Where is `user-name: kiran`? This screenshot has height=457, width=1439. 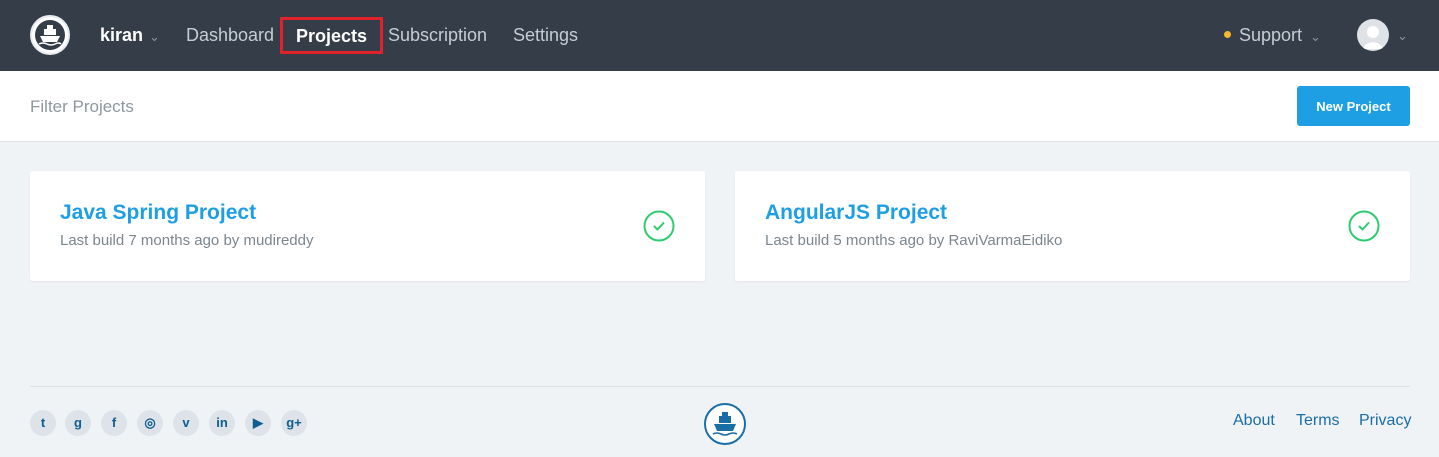 user-name: kiran is located at coordinates (122, 35).